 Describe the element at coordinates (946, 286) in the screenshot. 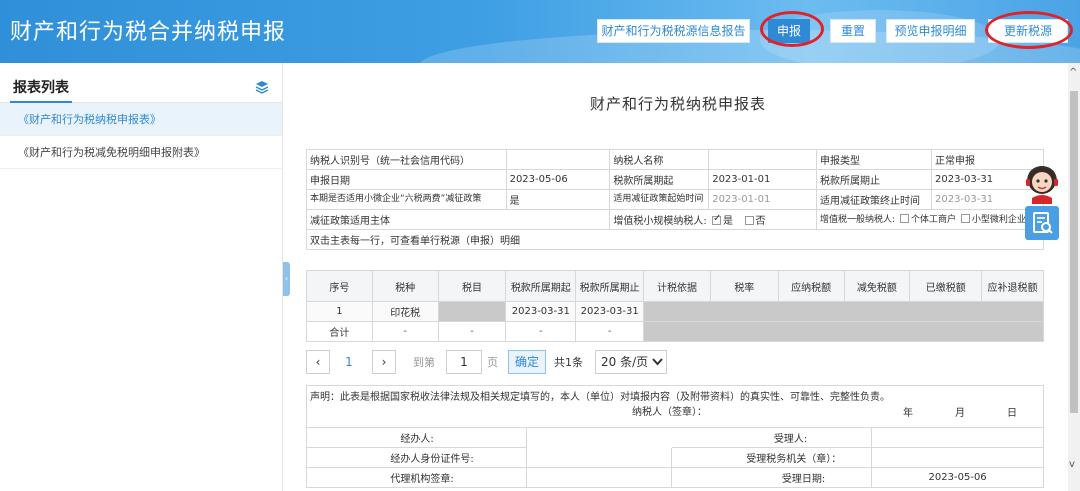

I see `col-header: 已缴税额` at that location.